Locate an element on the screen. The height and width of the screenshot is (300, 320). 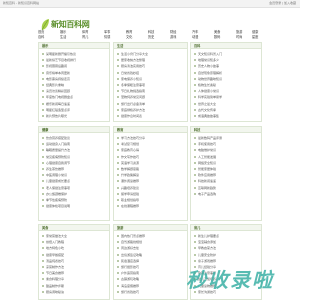
nav-item: 健康 is located at coordinates (255, 32).